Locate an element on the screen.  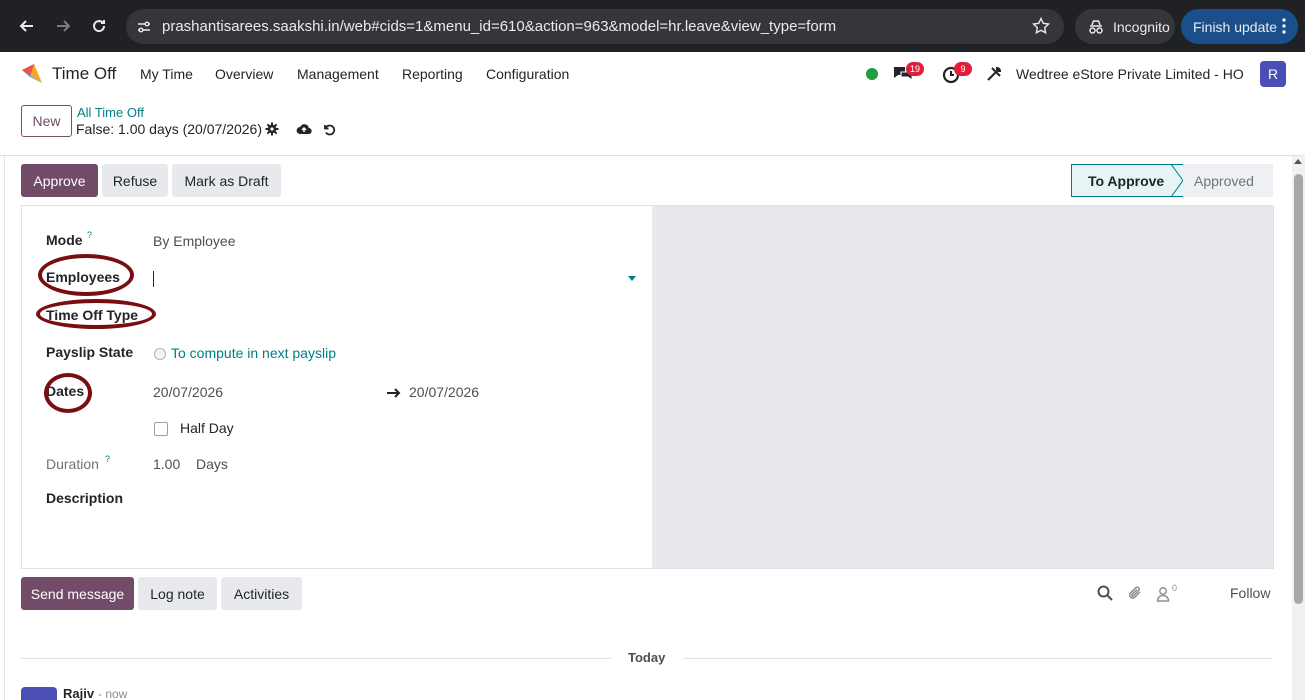
duration-unit: Days is located at coordinates (212, 464).